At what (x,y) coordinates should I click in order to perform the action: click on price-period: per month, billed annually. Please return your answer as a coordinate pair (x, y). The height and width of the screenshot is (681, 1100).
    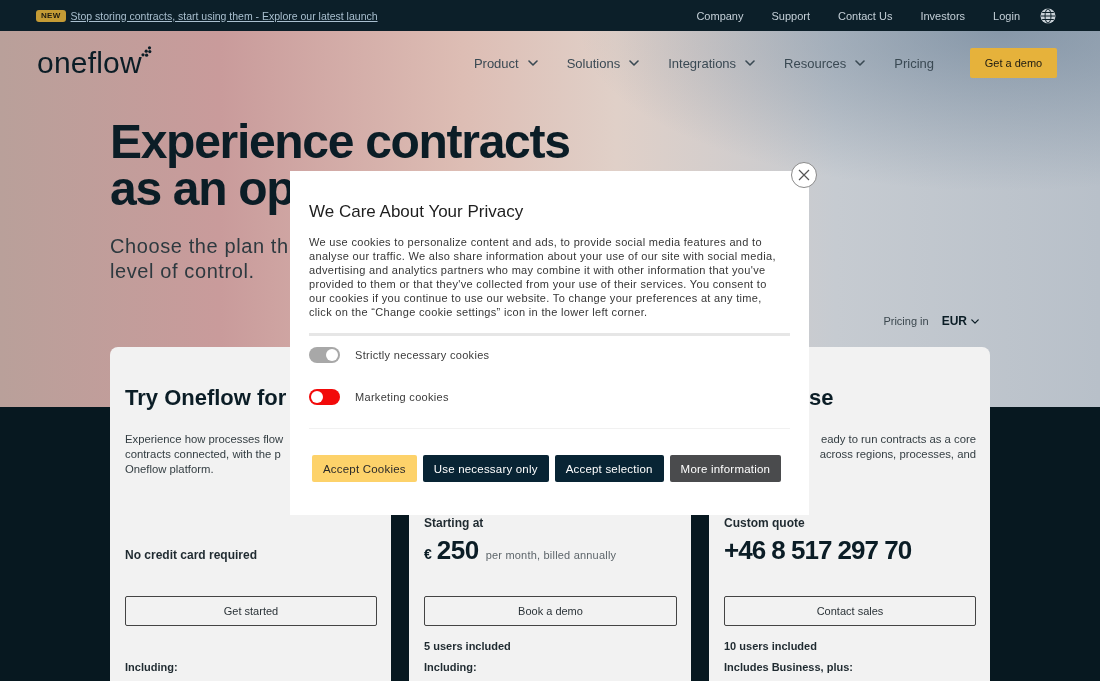
    Looking at the image, I should click on (551, 555).